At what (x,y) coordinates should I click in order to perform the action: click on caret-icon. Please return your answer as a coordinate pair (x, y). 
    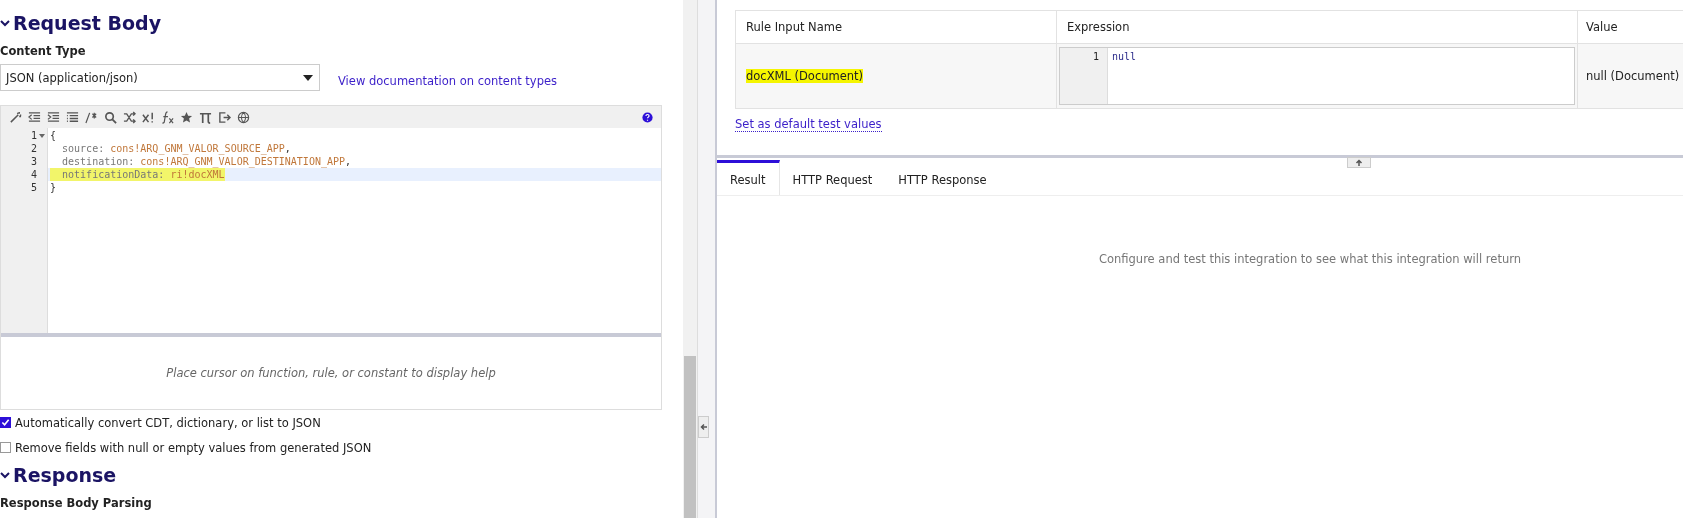
    Looking at the image, I should click on (308, 77).